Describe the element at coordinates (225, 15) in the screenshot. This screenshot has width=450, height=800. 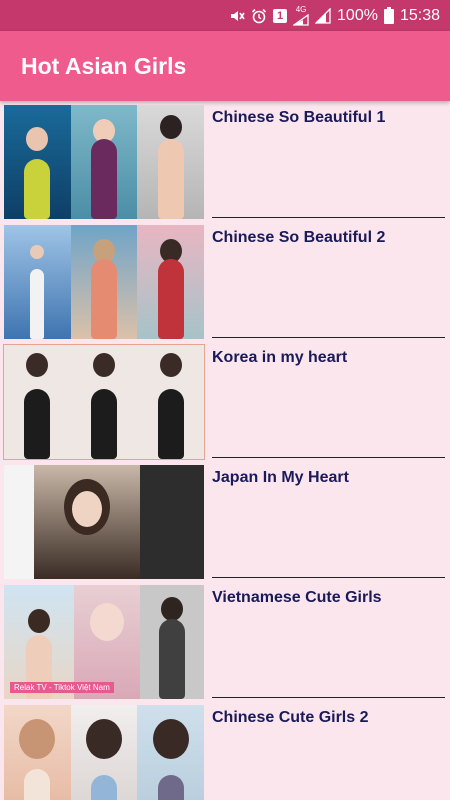
I see `status-bar: 1 4G 100% 15:38` at that location.